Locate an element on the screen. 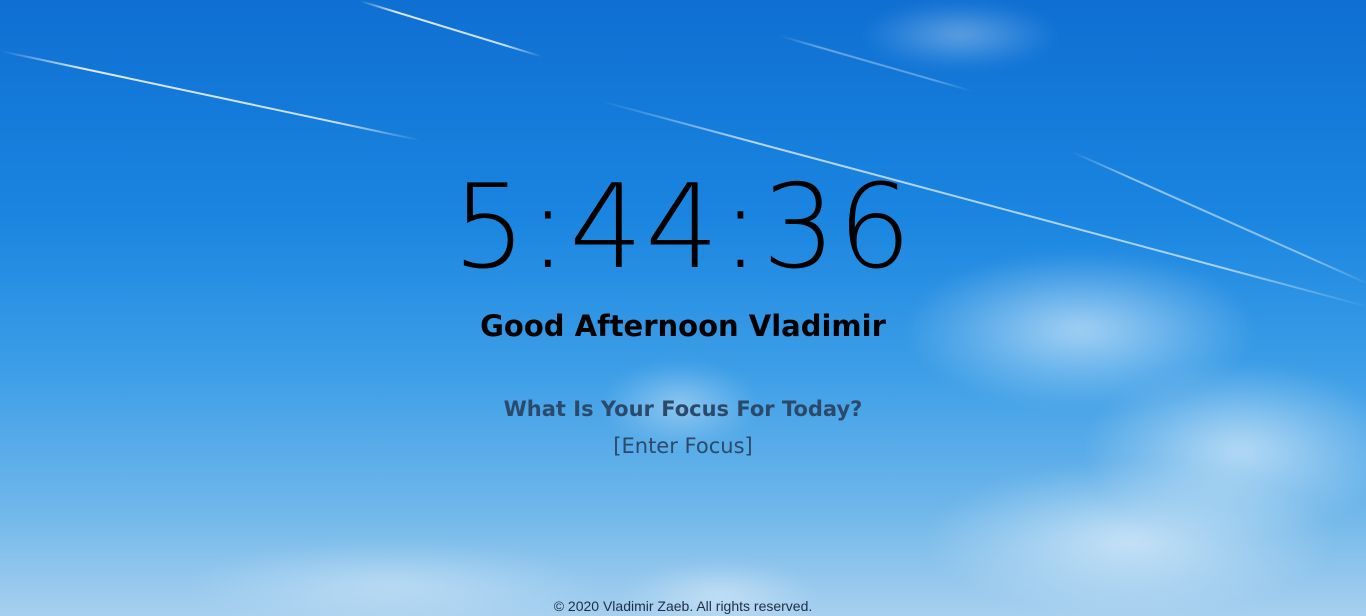  focus-input: [Enter Focus] is located at coordinates (682, 446).